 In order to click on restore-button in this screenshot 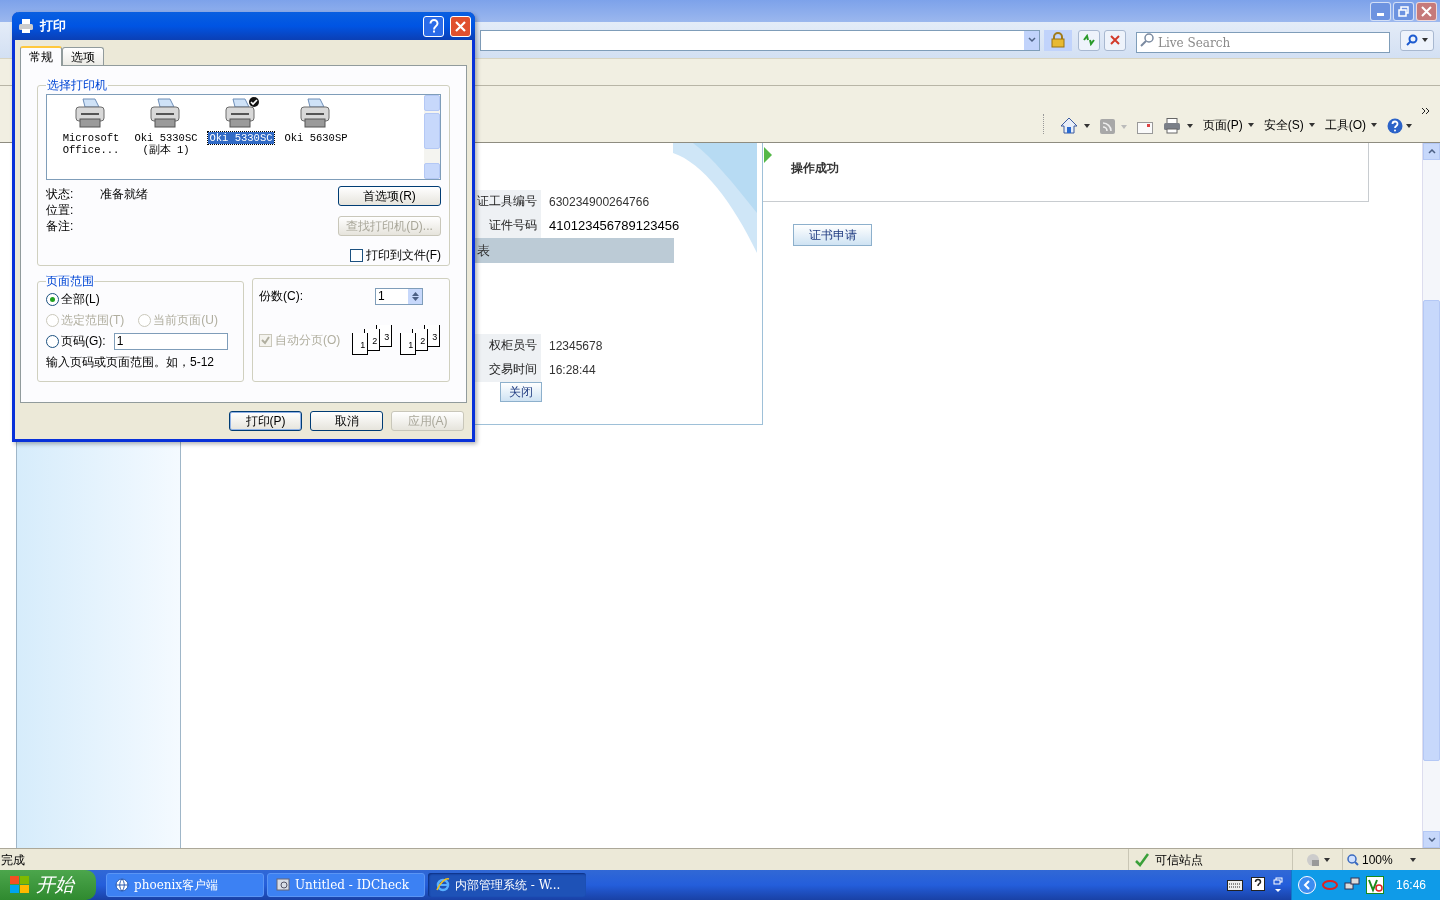, I will do `click(1403, 11)`.